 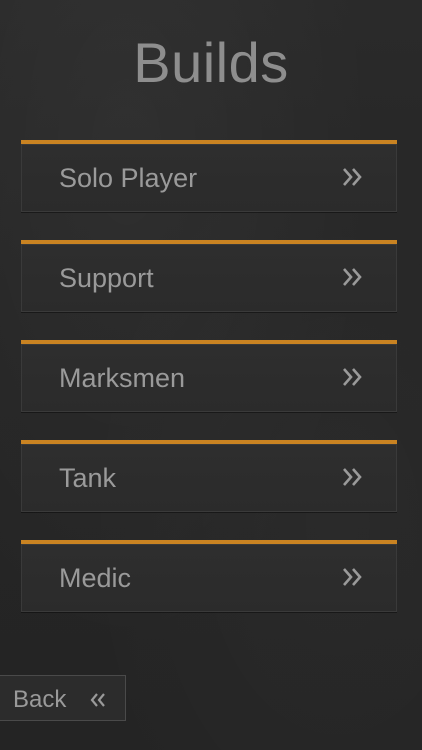 What do you see at coordinates (209, 276) in the screenshot?
I see `build-item-support: Support` at bounding box center [209, 276].